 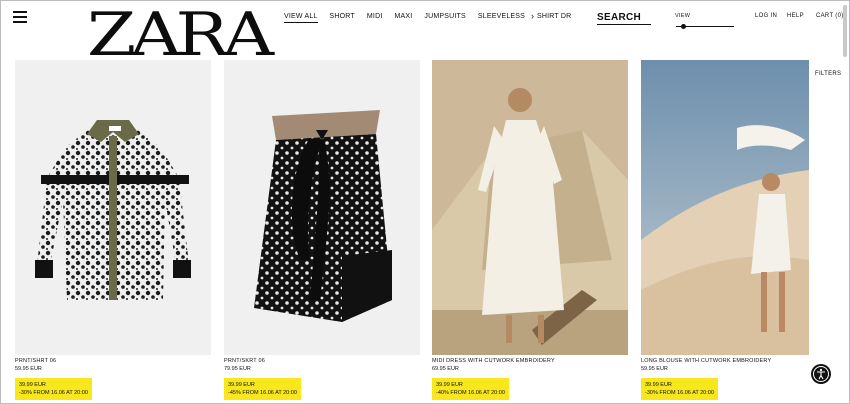 What do you see at coordinates (470, 389) in the screenshot?
I see `sale-badge: 39.99 EUR -40% FROM 16.06 AT 20:00` at bounding box center [470, 389].